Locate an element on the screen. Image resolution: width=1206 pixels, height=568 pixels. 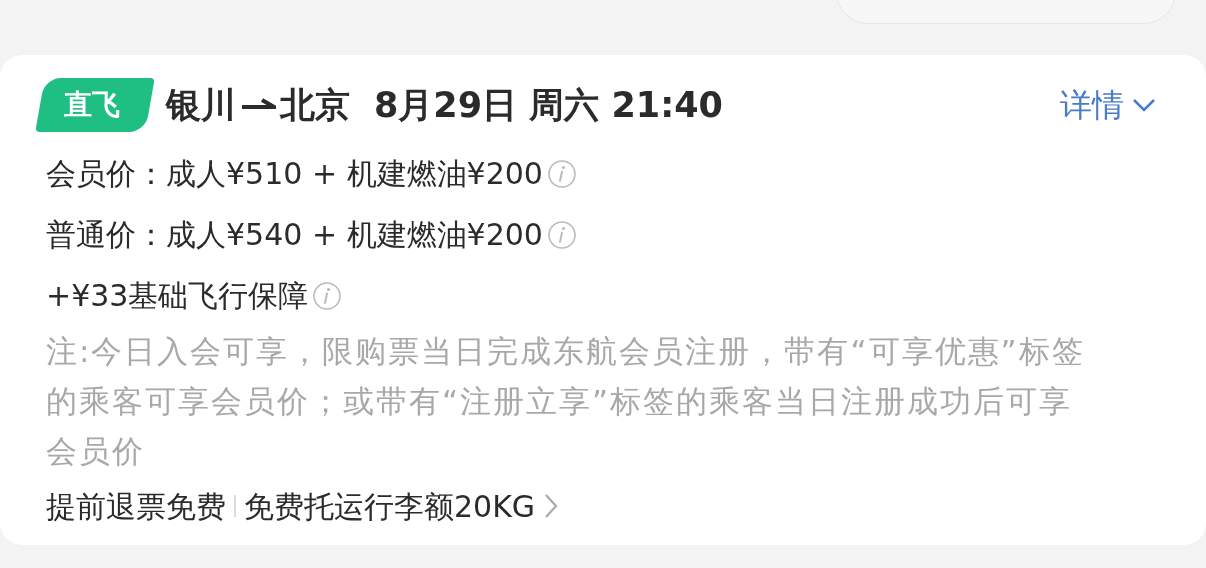
origin-city: 银川 is located at coordinates (201, 105).